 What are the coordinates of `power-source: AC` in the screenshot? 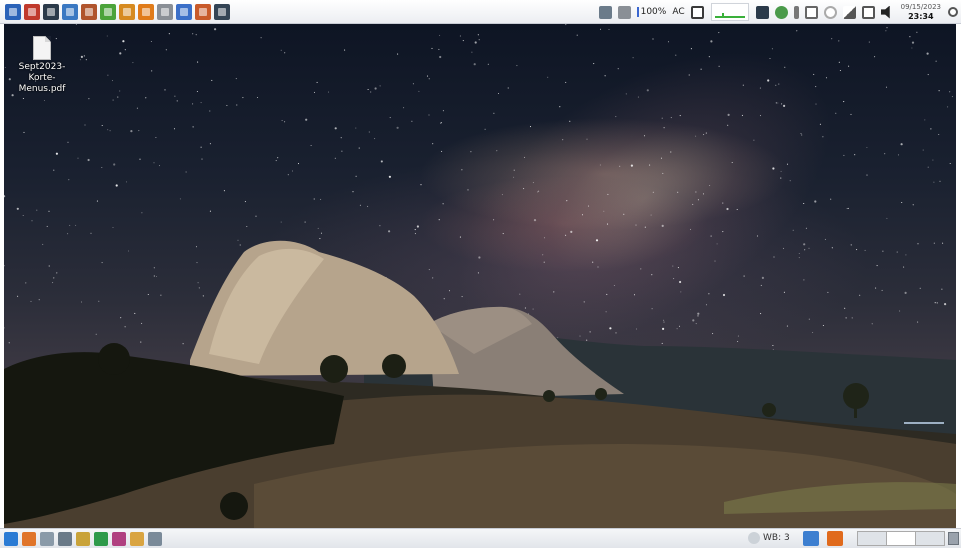 It's located at (678, 12).